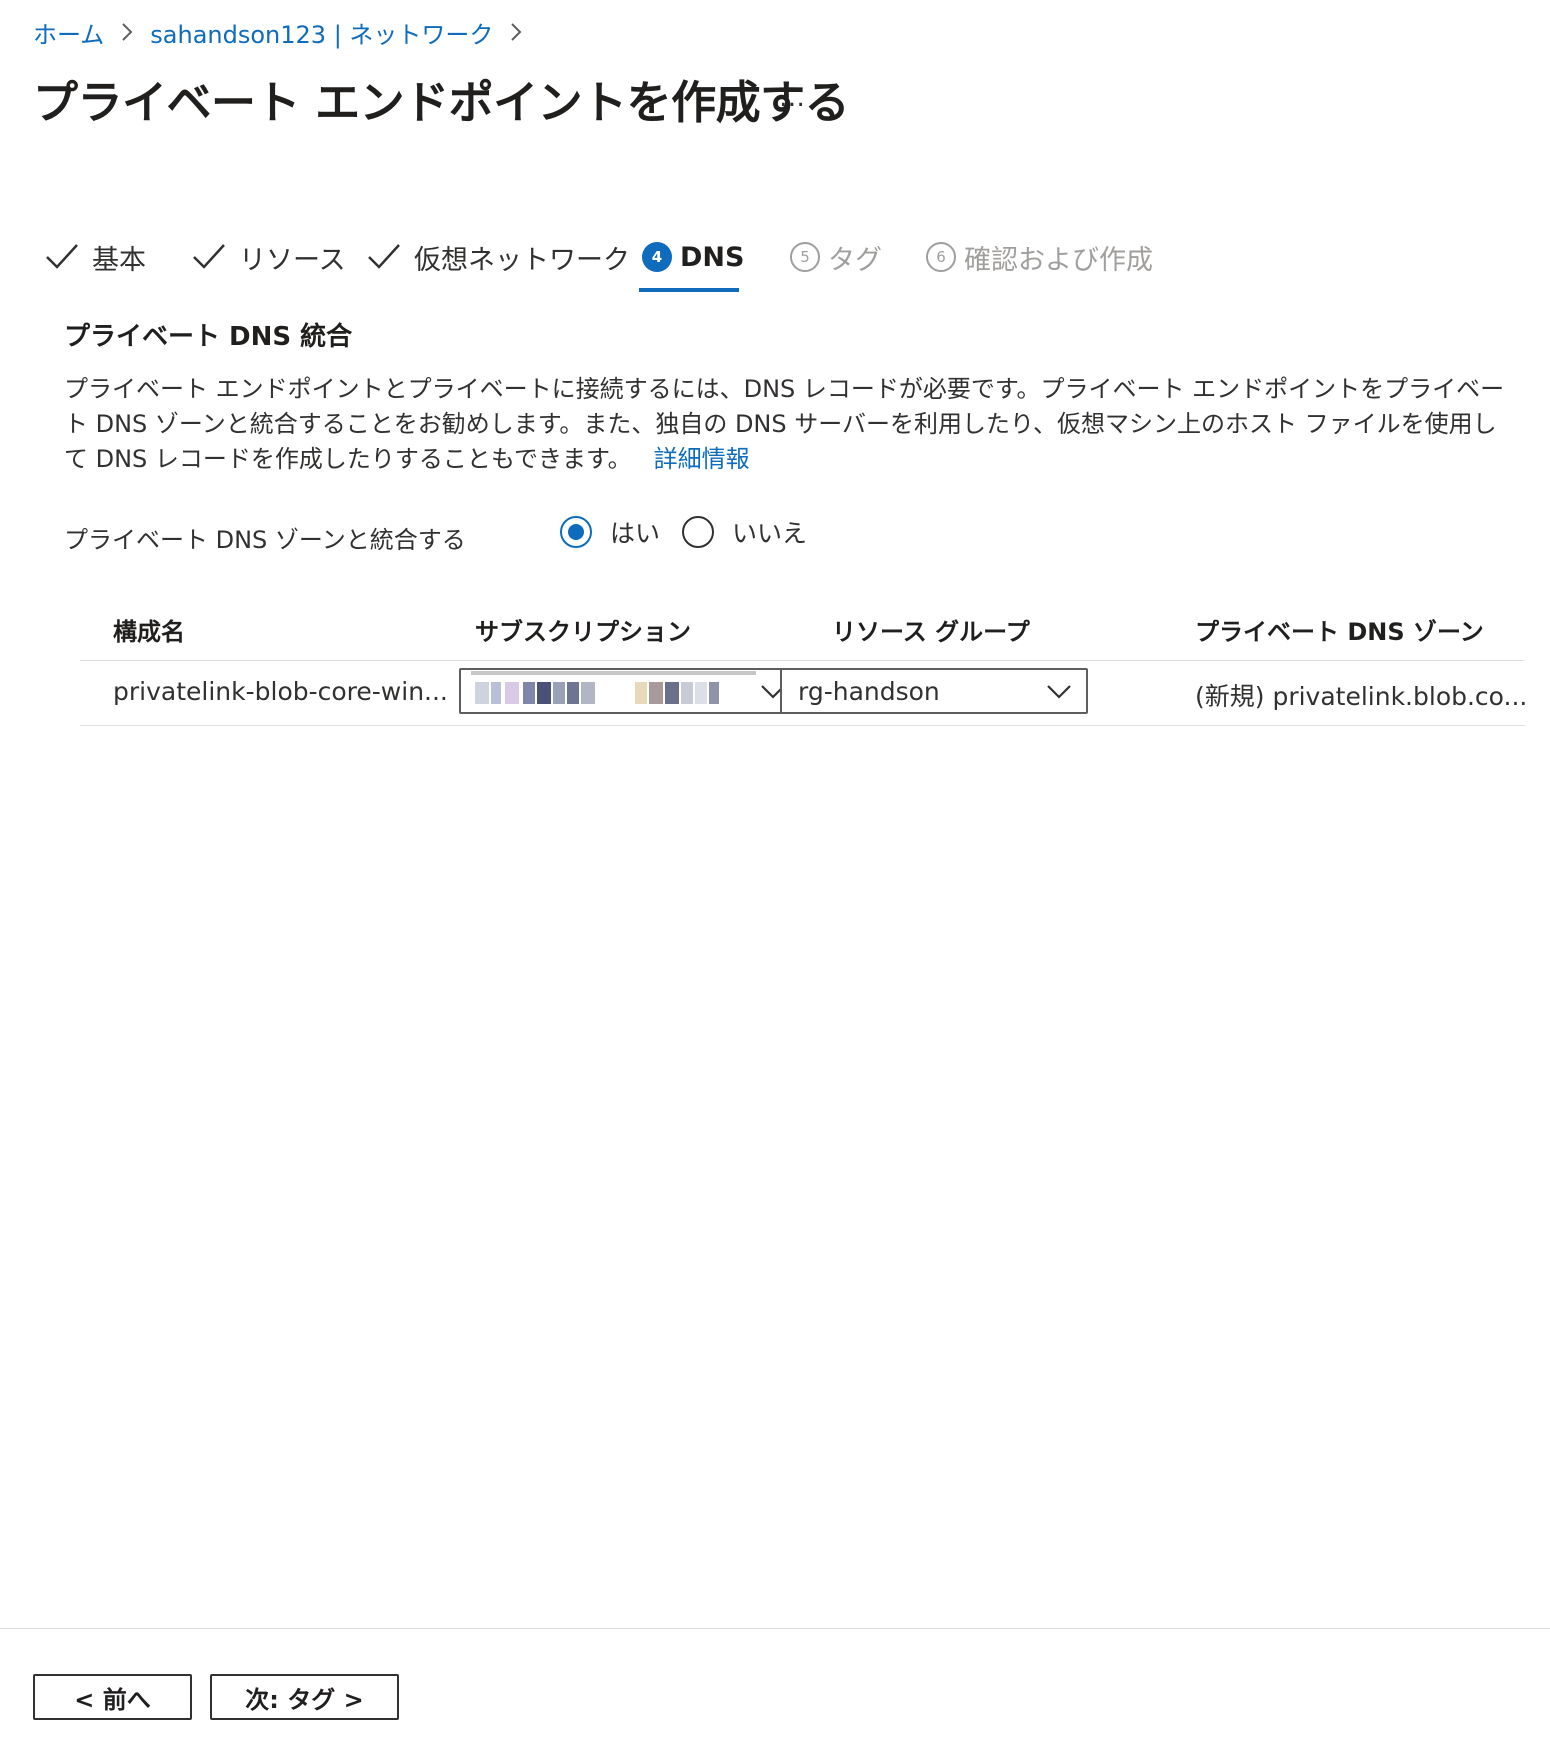 The width and height of the screenshot is (1550, 1763). Describe the element at coordinates (712, 257) in the screenshot. I see `tab-label: DNS` at that location.